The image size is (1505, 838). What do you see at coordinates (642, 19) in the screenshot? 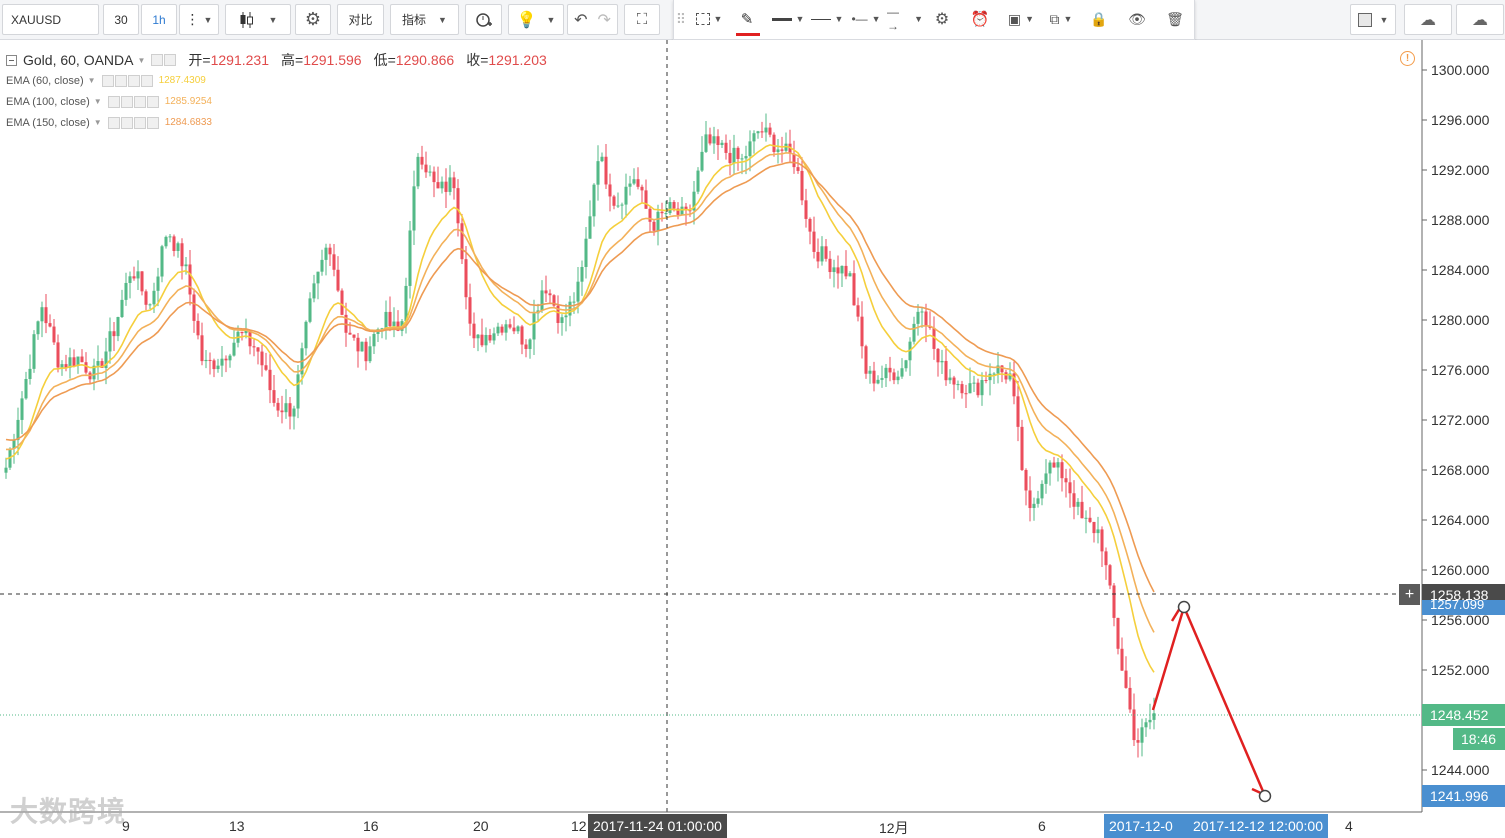
I see `fullscreen-button: ⛶` at bounding box center [642, 19].